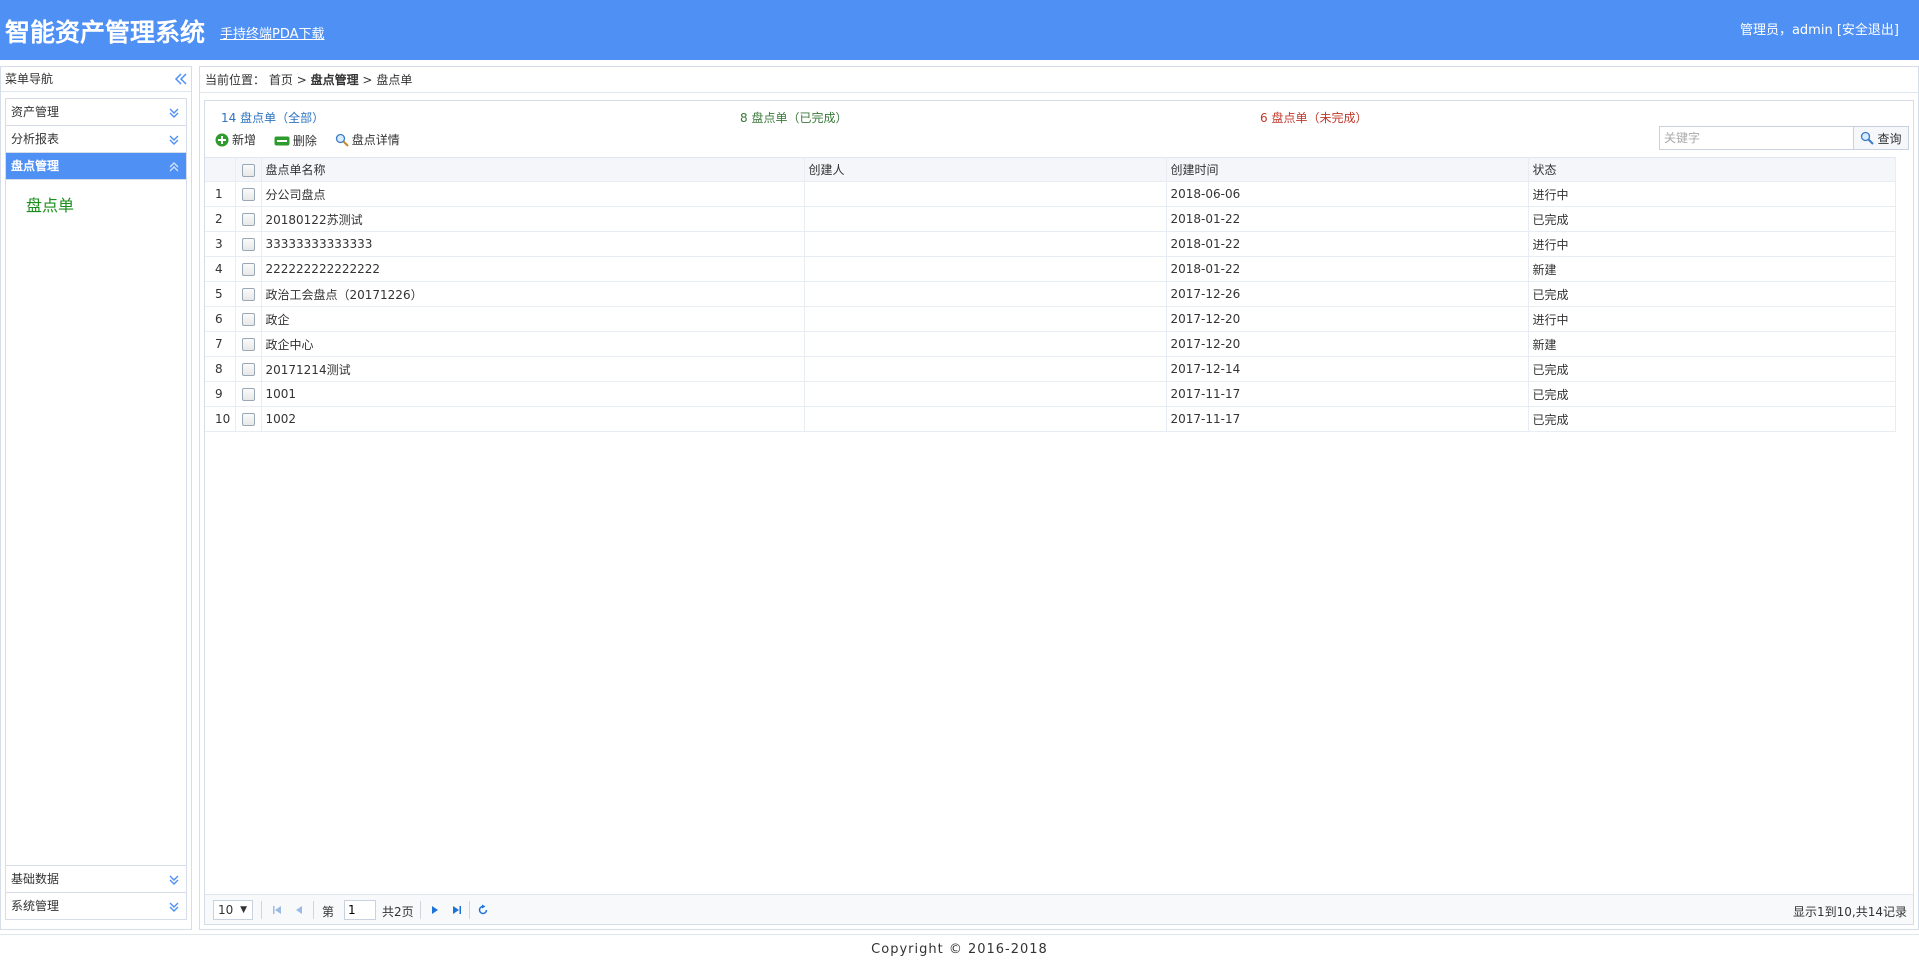  What do you see at coordinates (1050, 394) in the screenshot?
I see `table-row: 9 1001 2017-11-17 已完成` at bounding box center [1050, 394].